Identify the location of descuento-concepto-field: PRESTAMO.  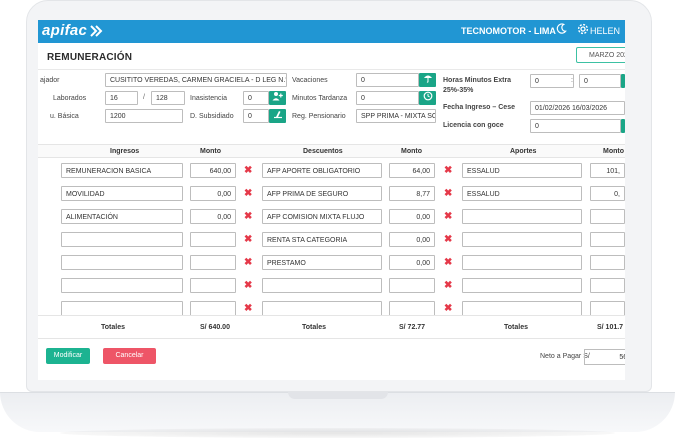
(322, 262).